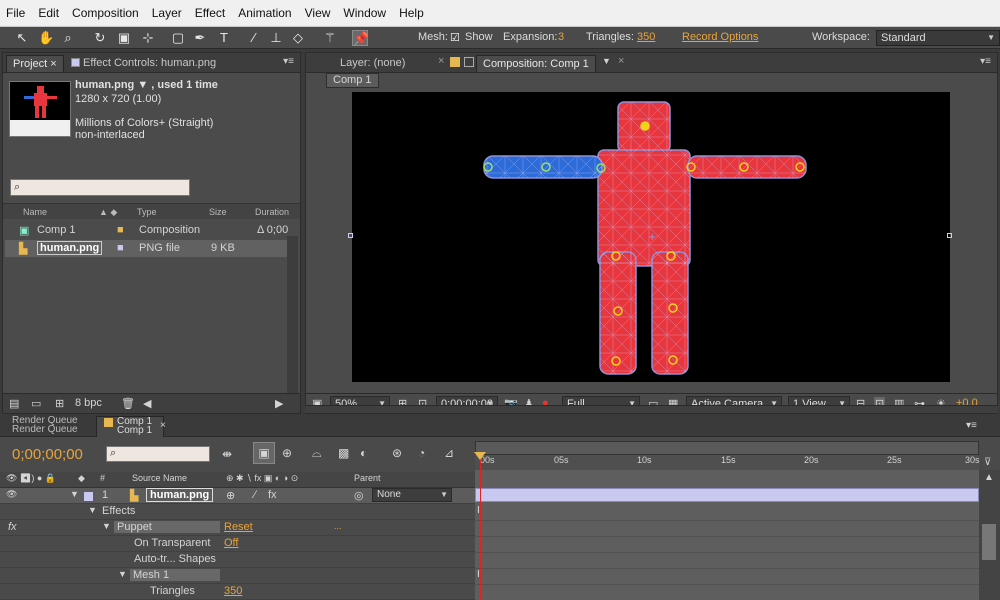  I want to click on expand-mesh-icon: ▼, so click(122, 574).